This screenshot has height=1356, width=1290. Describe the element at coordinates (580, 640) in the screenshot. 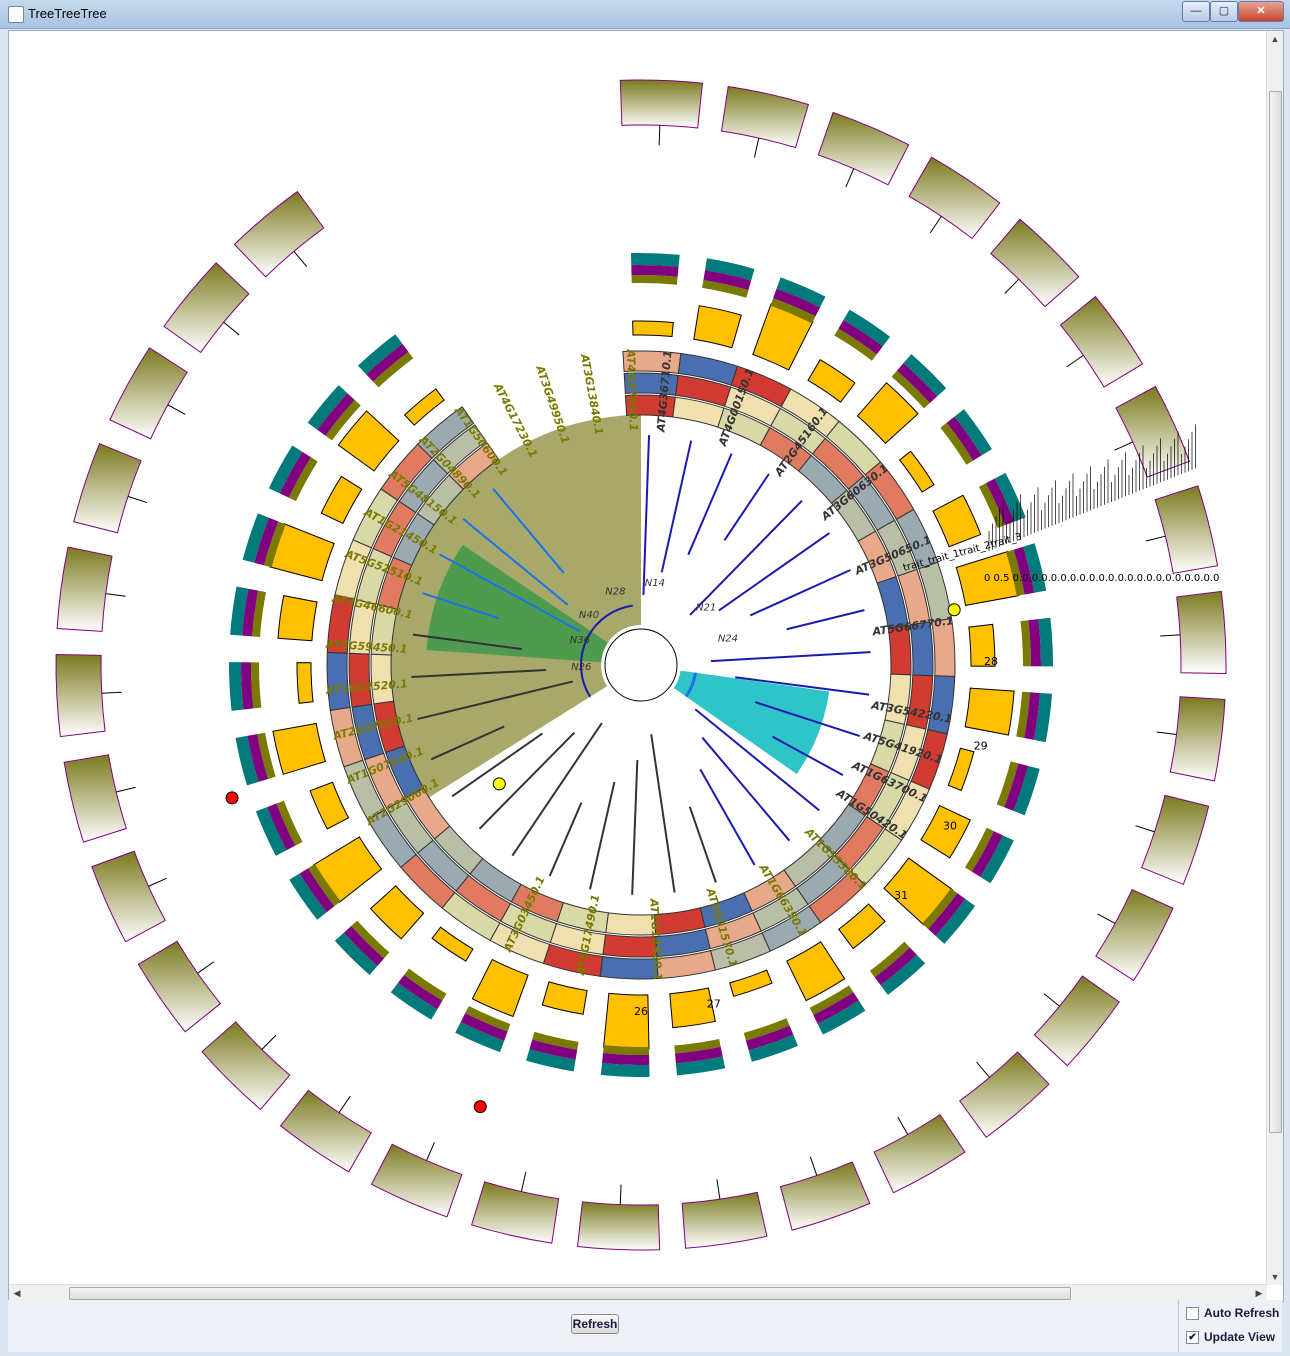

I see `node-label: N36` at that location.